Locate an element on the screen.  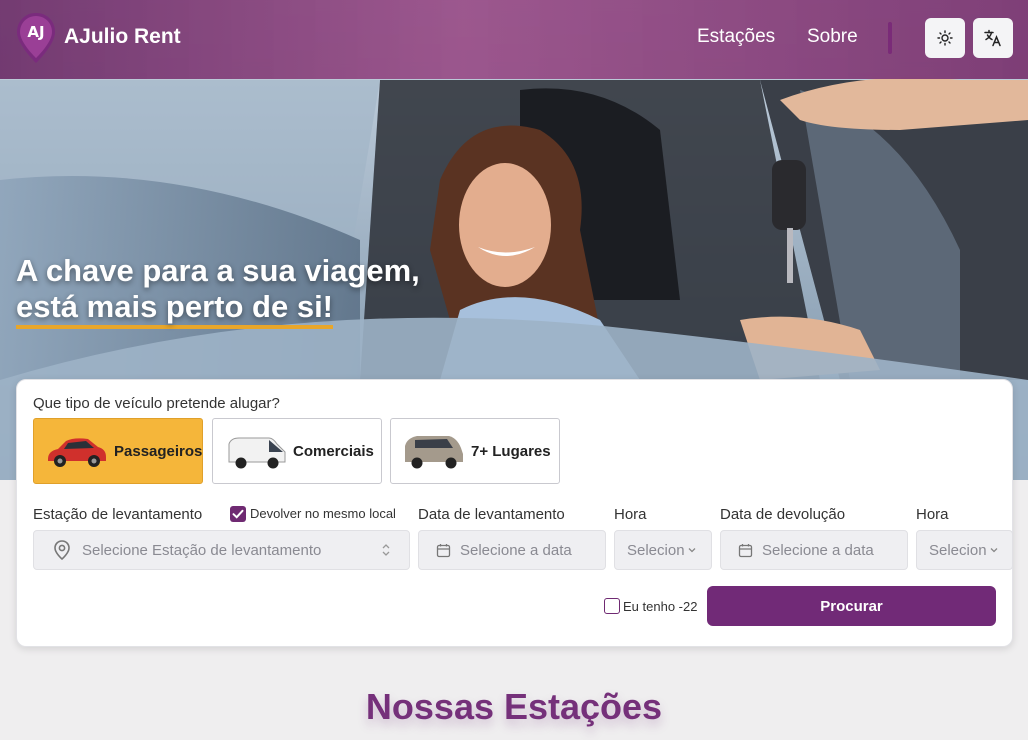
stations-section-title: Nossas Estações is located at coordinates (514, 706).